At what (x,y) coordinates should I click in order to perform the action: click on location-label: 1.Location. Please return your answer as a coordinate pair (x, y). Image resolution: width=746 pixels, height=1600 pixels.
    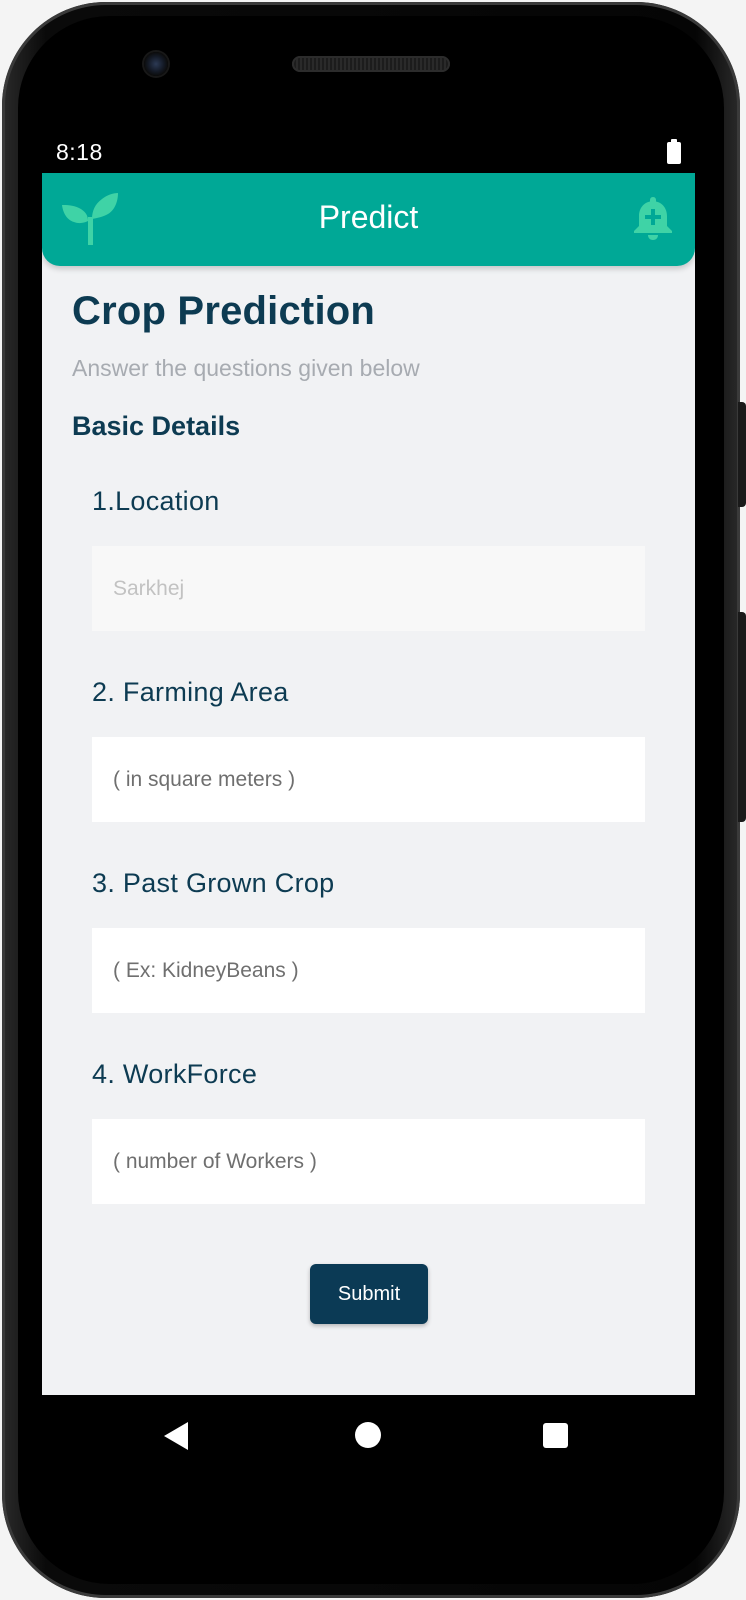
    Looking at the image, I should click on (156, 501).